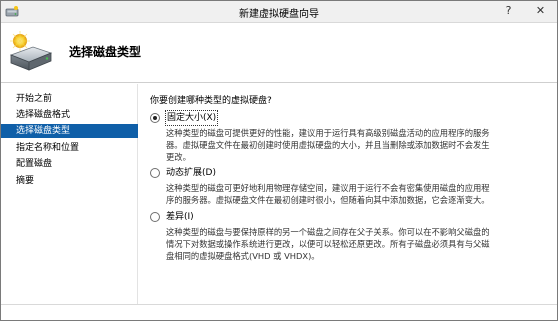 The height and width of the screenshot is (321, 558). Describe the element at coordinates (191, 173) in the screenshot. I see `dynamically-expanding-label: 动态扩展(D)` at that location.